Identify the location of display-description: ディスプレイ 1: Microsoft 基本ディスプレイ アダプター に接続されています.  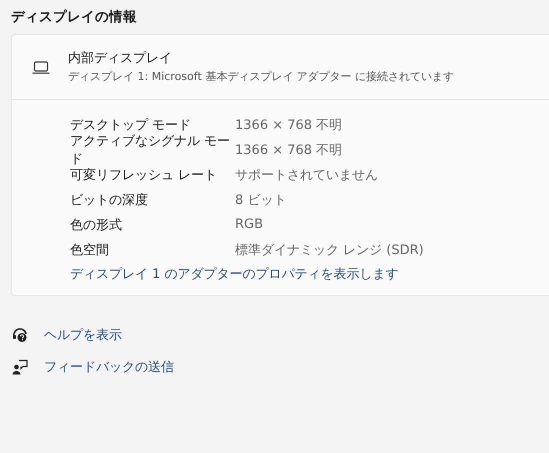
(261, 76).